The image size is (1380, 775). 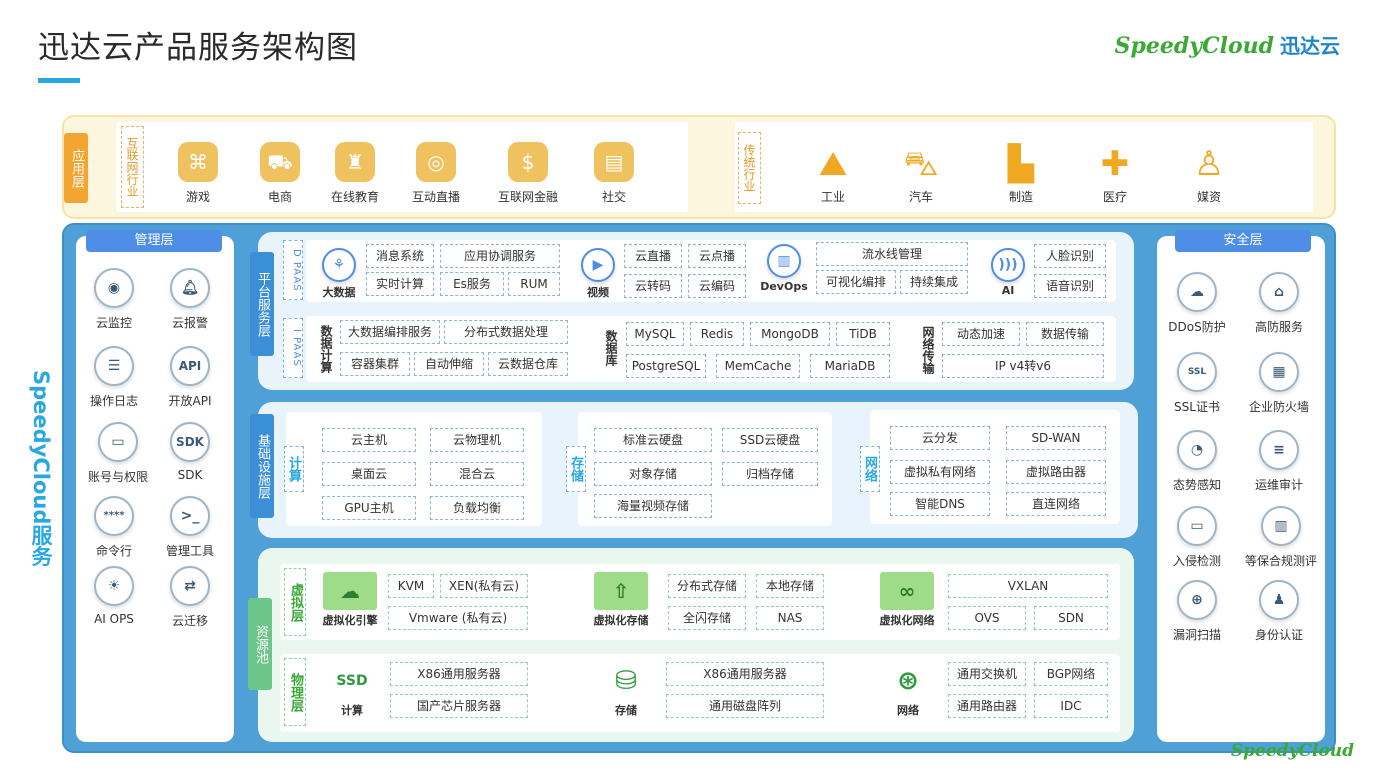 What do you see at coordinates (118, 453) in the screenshot?
I see `mgmt-account: ▭ 账号与权限` at bounding box center [118, 453].